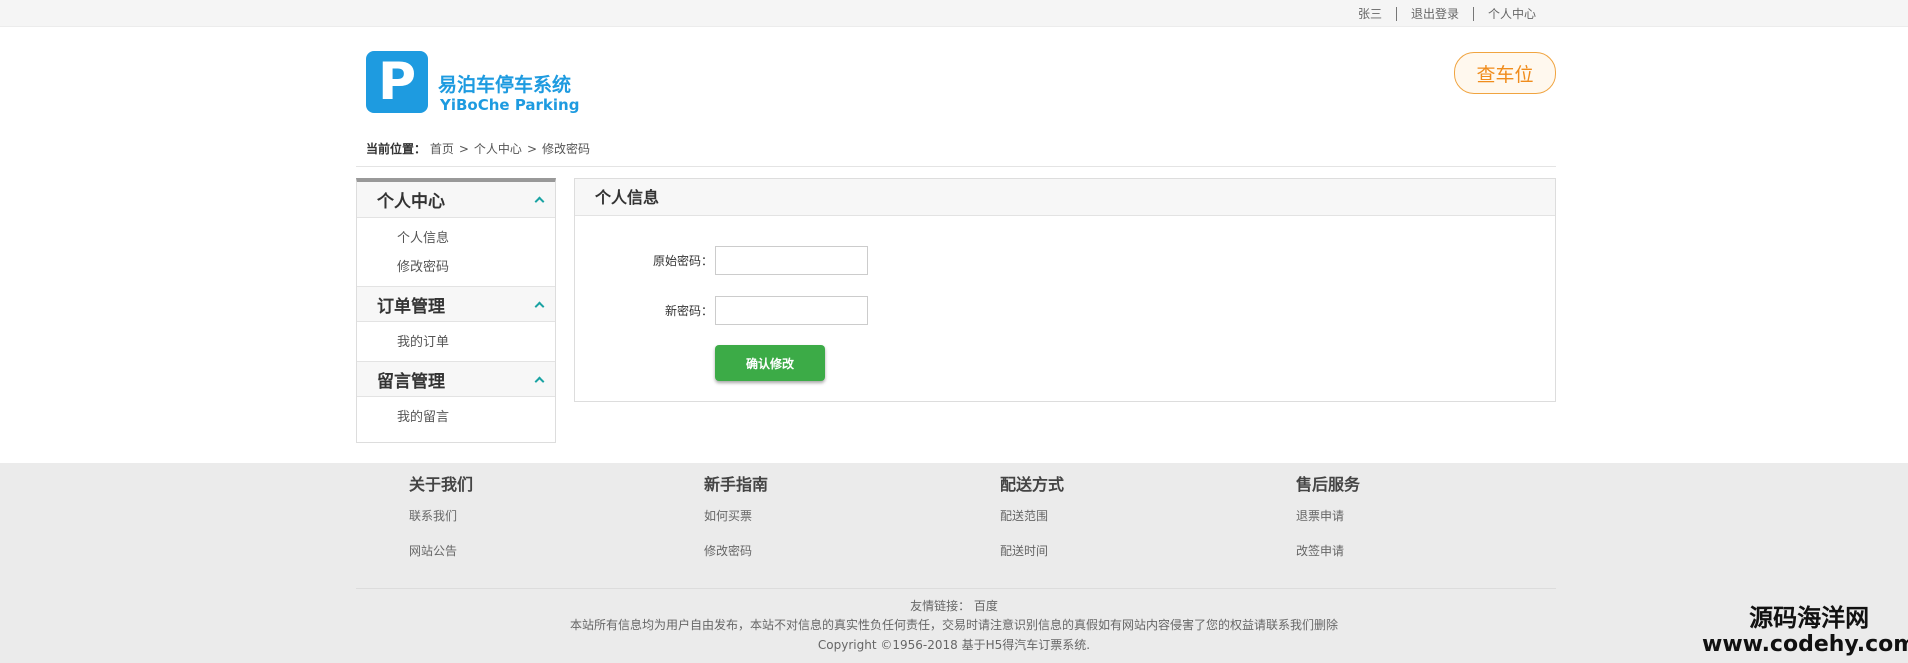 This screenshot has height=663, width=1908. What do you see at coordinates (411, 306) in the screenshot?
I see `sidebar-group-title: 订单管理` at bounding box center [411, 306].